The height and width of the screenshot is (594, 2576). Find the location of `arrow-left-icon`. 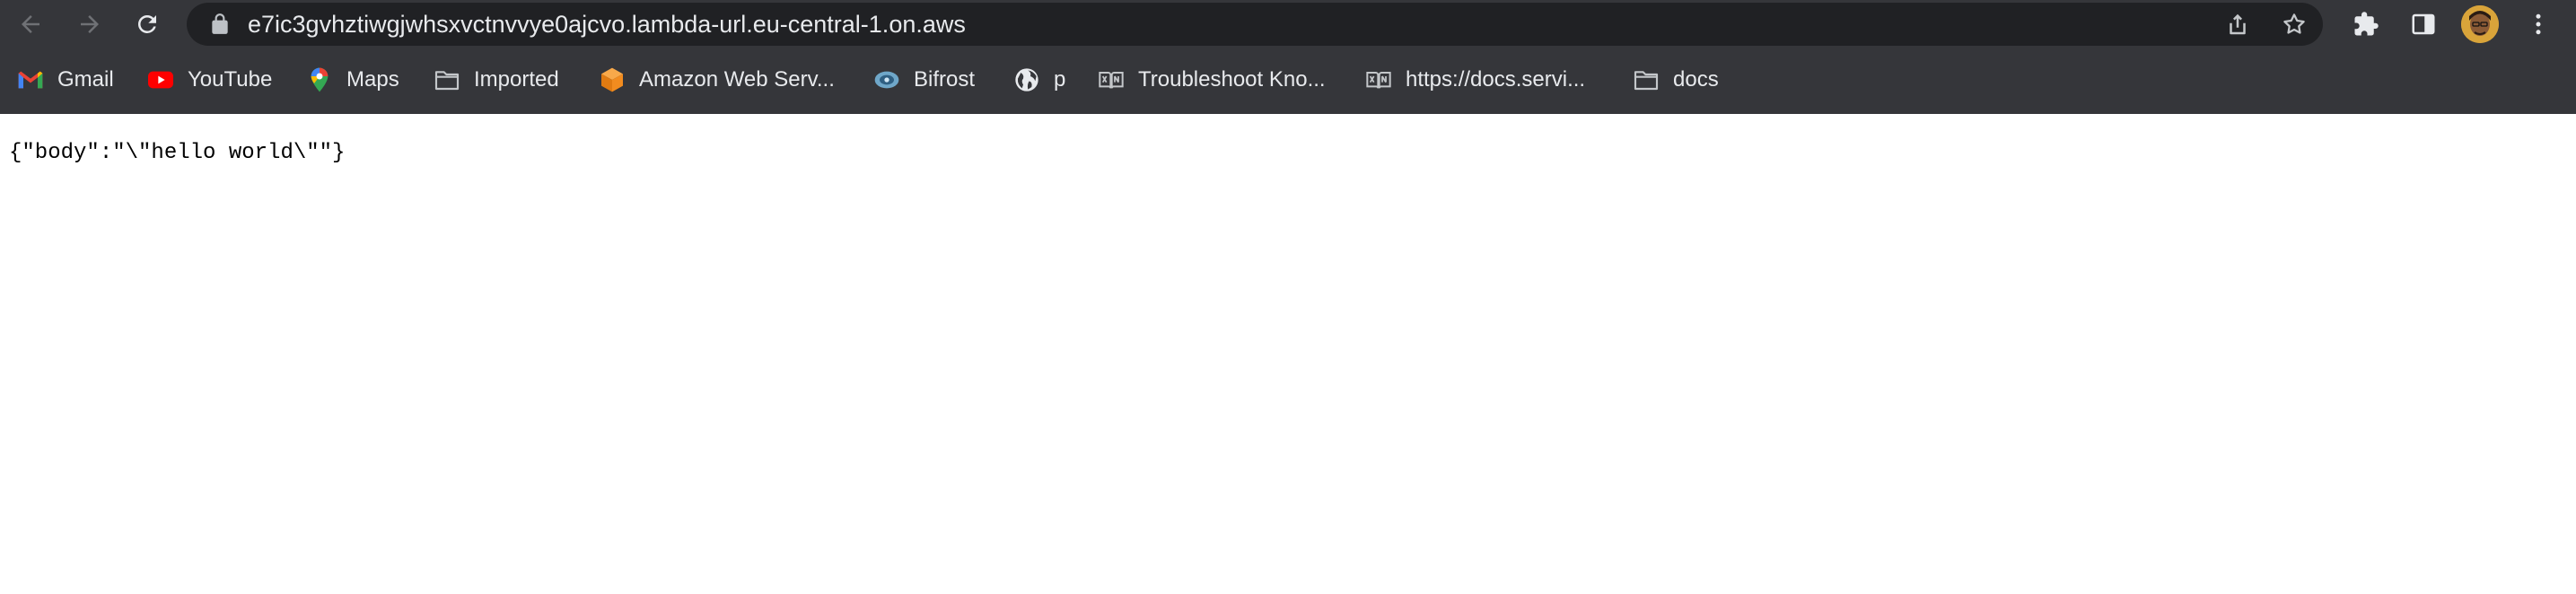

arrow-left-icon is located at coordinates (30, 24).